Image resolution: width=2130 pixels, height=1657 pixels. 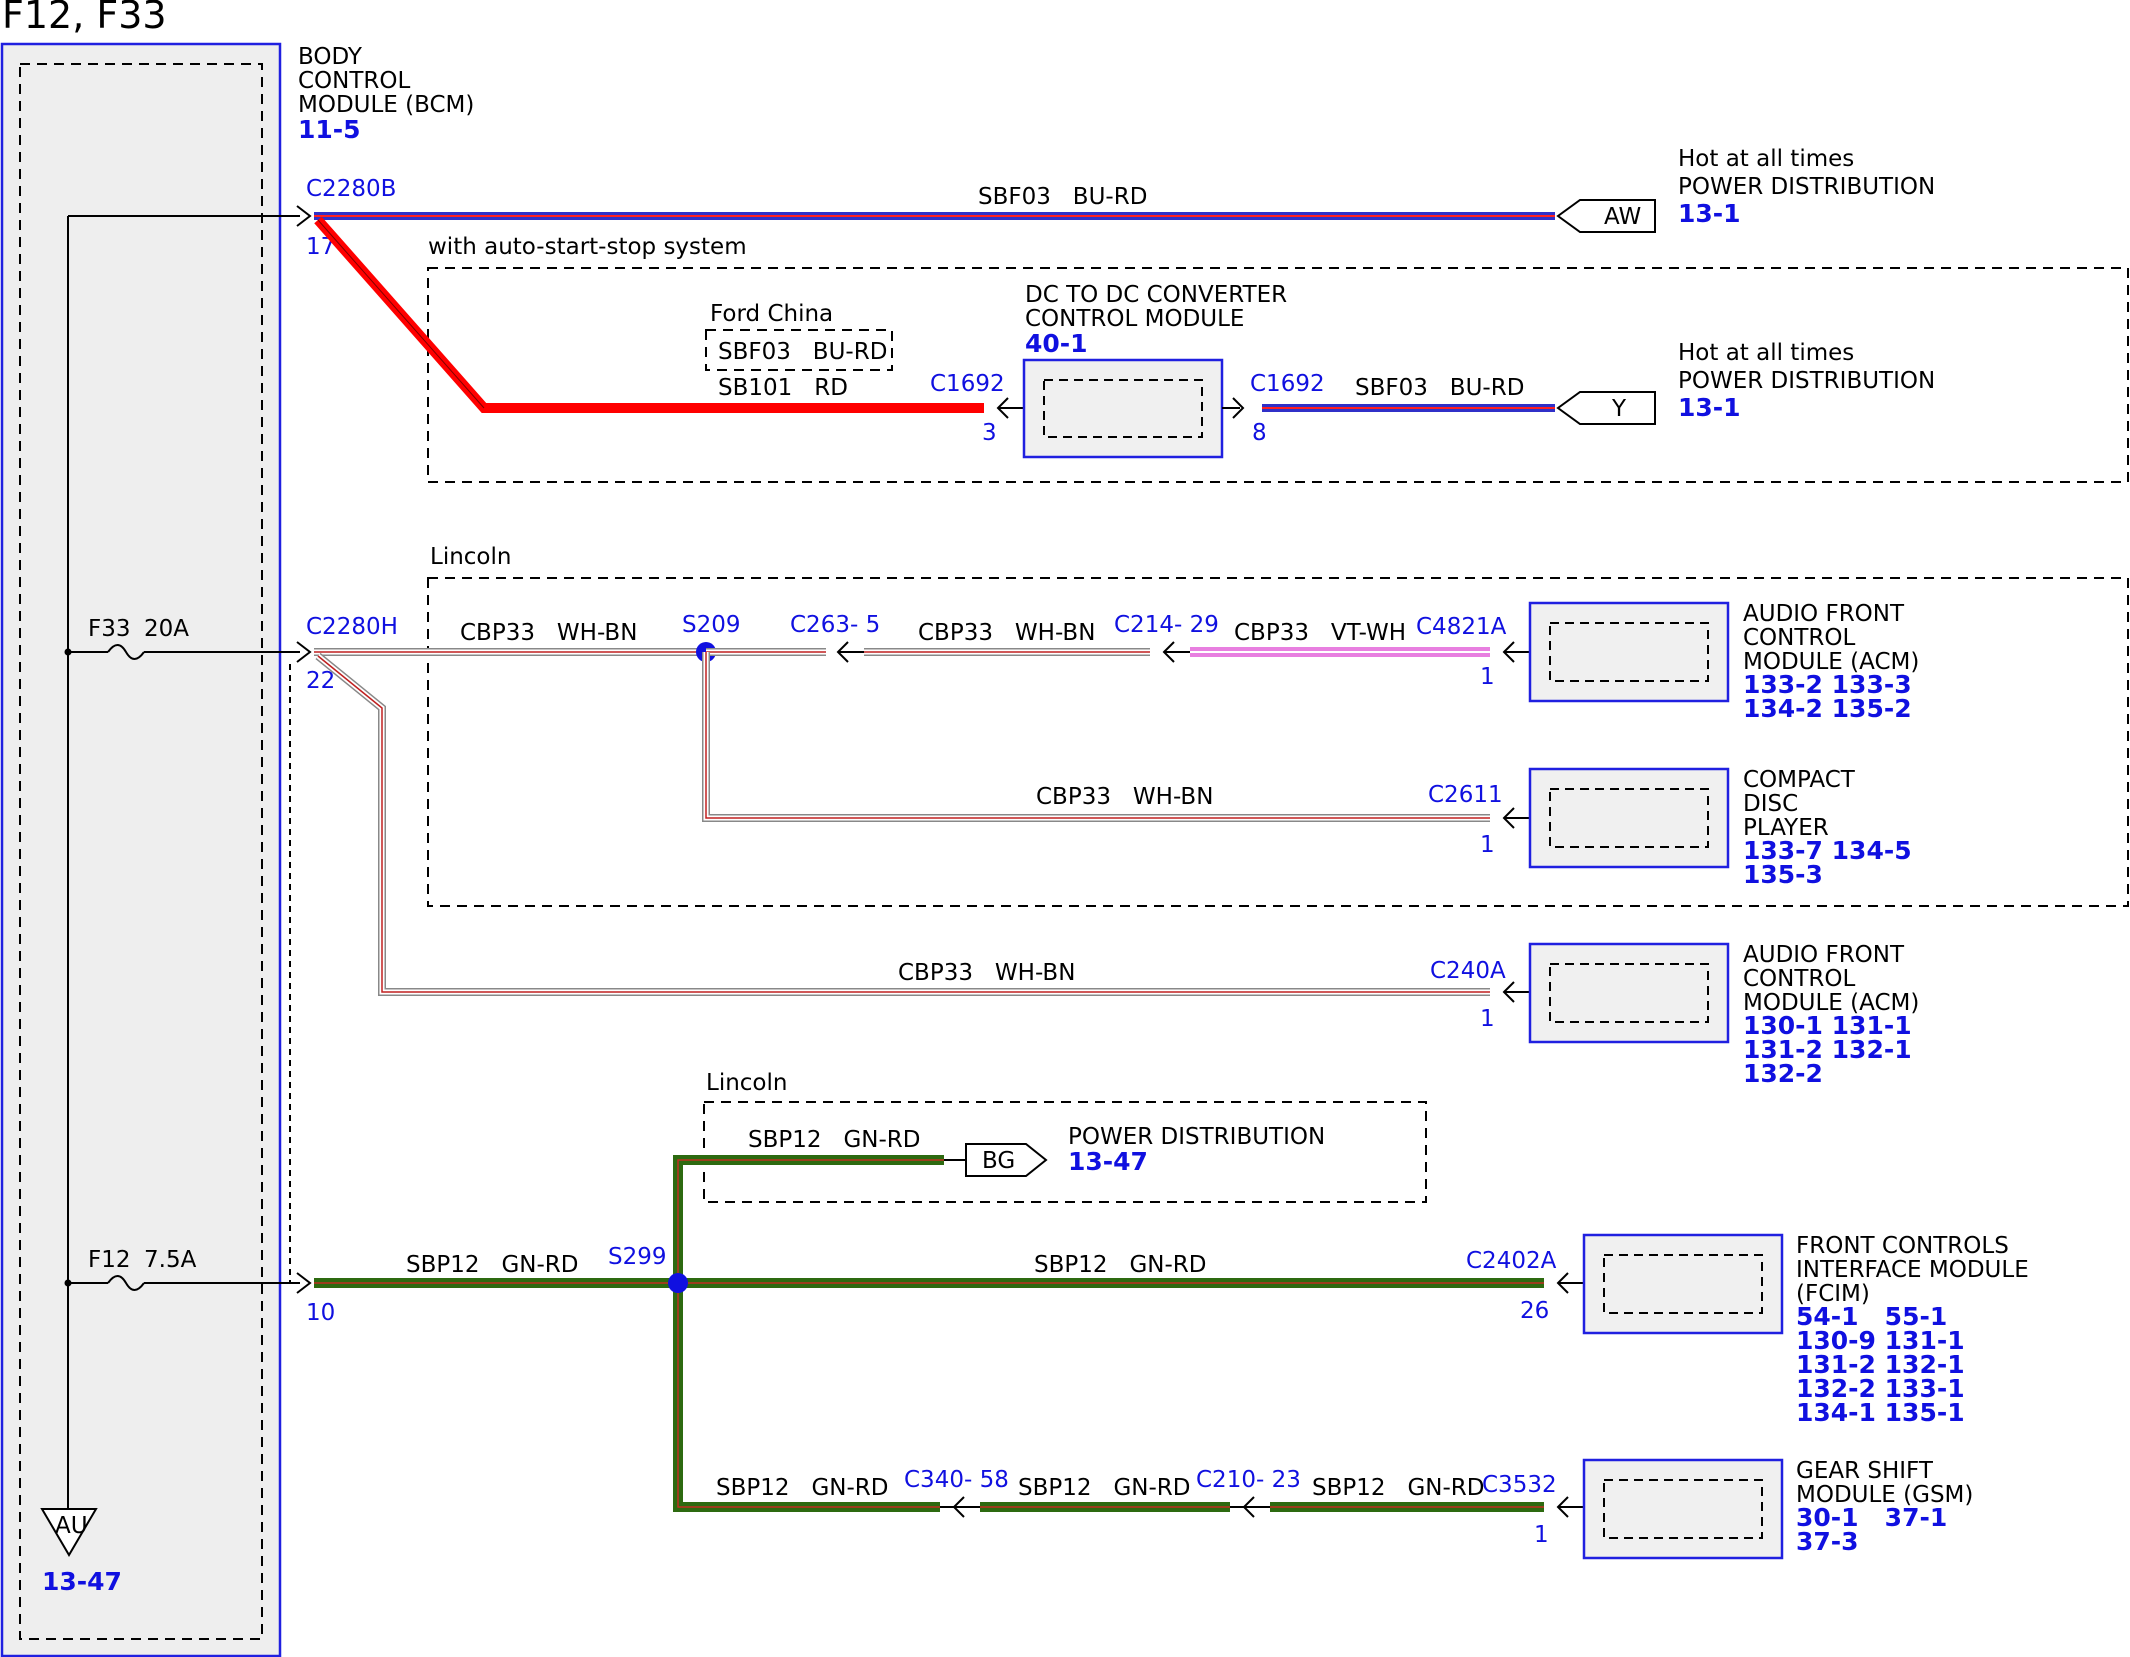 I want to click on c1692-out-pin: 8, so click(x=1259, y=433).